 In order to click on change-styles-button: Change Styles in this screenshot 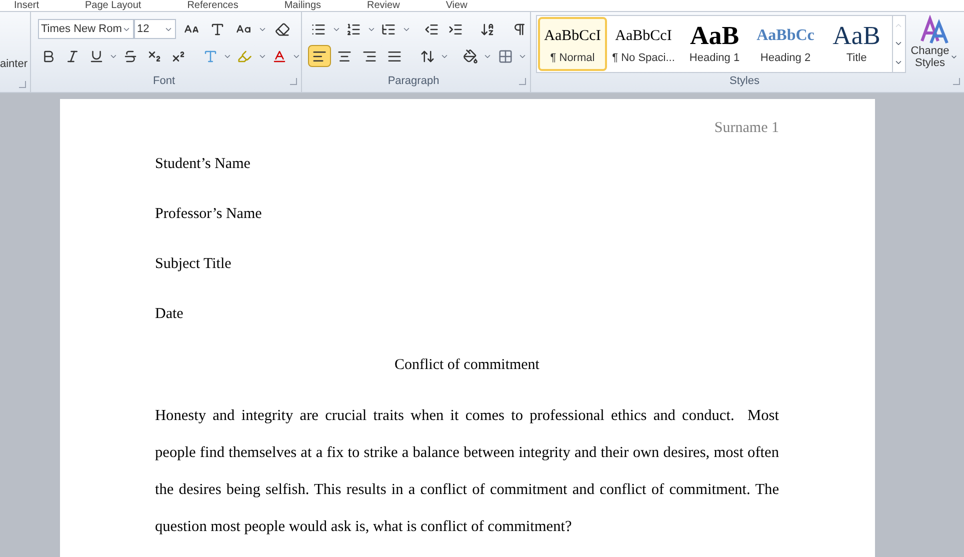, I will do `click(934, 42)`.